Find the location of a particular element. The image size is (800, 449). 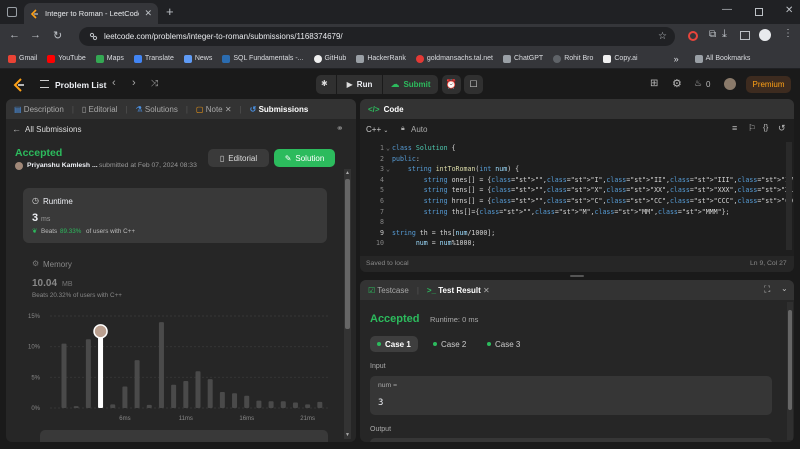

problem-list-icon is located at coordinates (44, 84).